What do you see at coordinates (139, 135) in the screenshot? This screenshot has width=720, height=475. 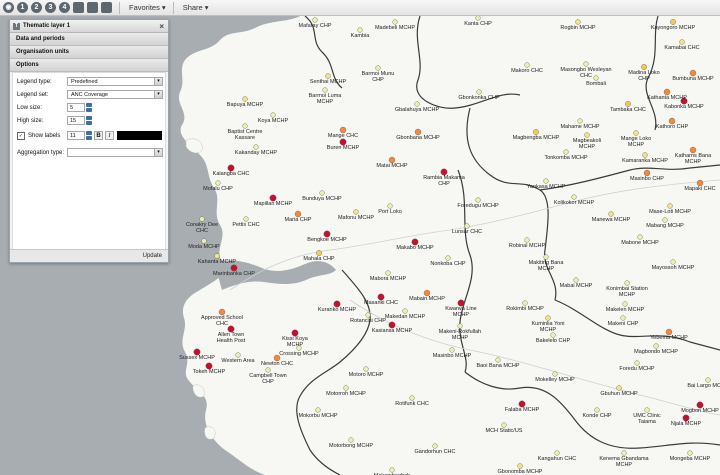 I see `label-color-picker` at bounding box center [139, 135].